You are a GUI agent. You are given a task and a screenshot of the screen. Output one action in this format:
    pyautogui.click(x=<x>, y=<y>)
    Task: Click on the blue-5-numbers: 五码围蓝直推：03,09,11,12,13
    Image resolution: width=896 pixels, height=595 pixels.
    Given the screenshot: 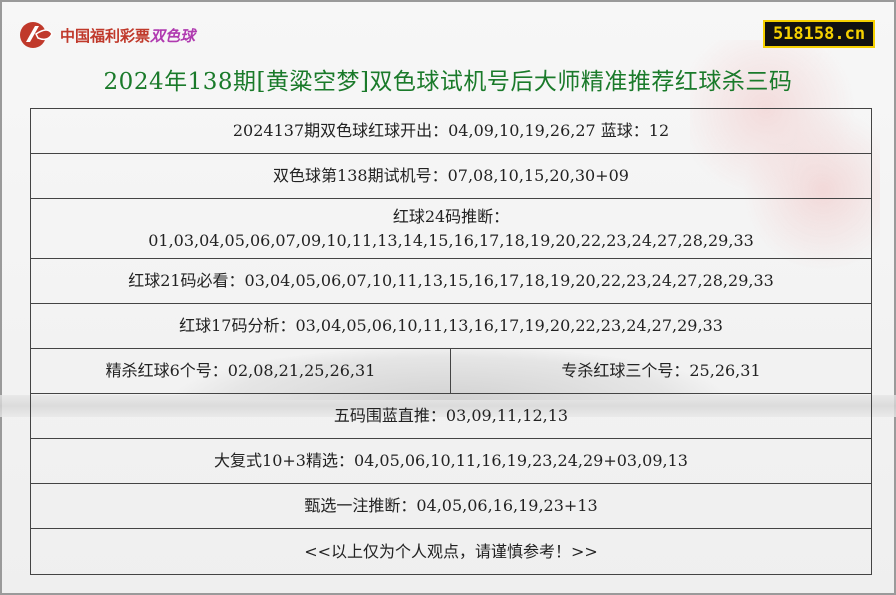 What is the action you would take?
    pyautogui.click(x=451, y=416)
    